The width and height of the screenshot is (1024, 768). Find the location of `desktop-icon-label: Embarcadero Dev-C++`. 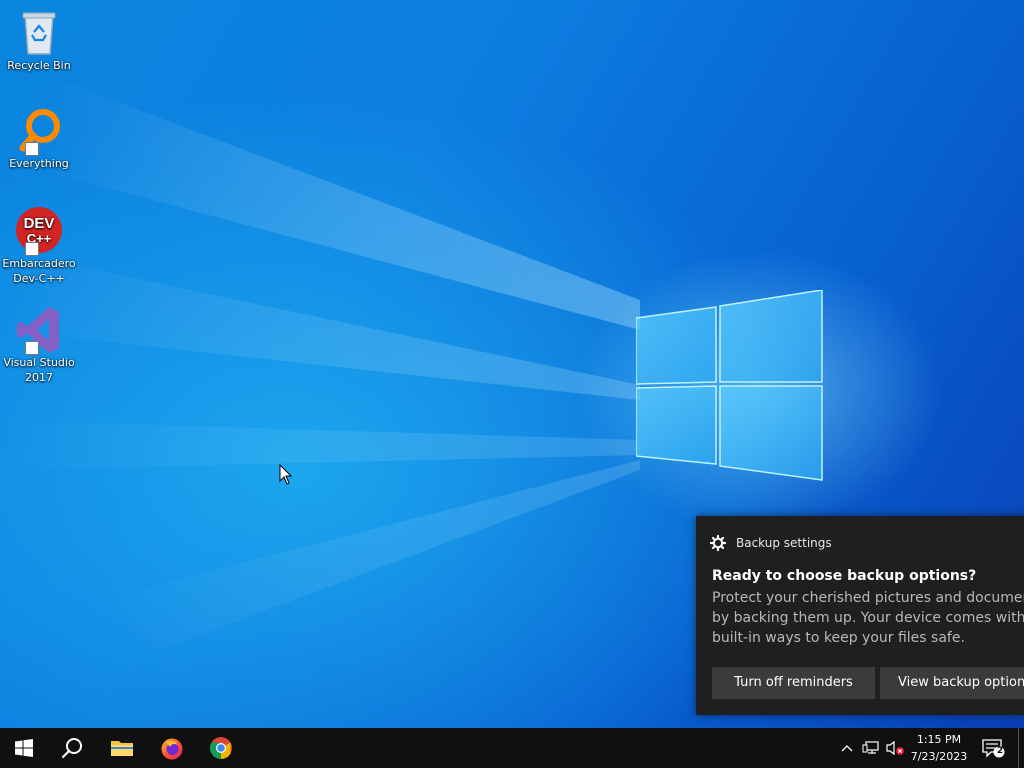

desktop-icon-label: Embarcadero Dev-C++ is located at coordinates (39, 271).